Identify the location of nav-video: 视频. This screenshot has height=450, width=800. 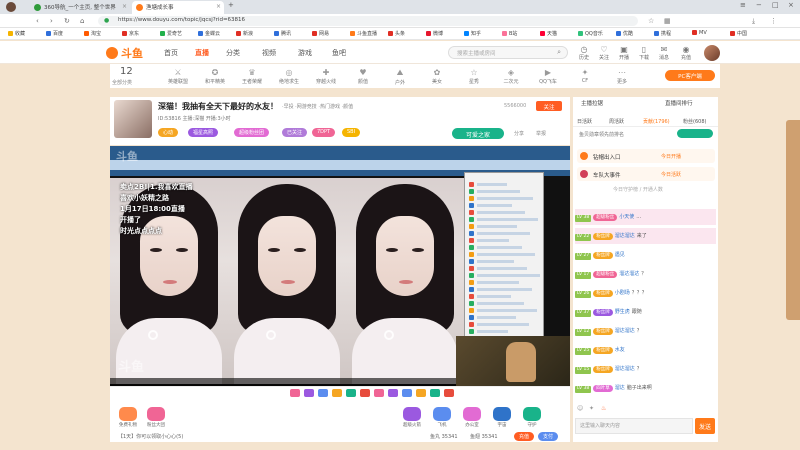
(269, 53).